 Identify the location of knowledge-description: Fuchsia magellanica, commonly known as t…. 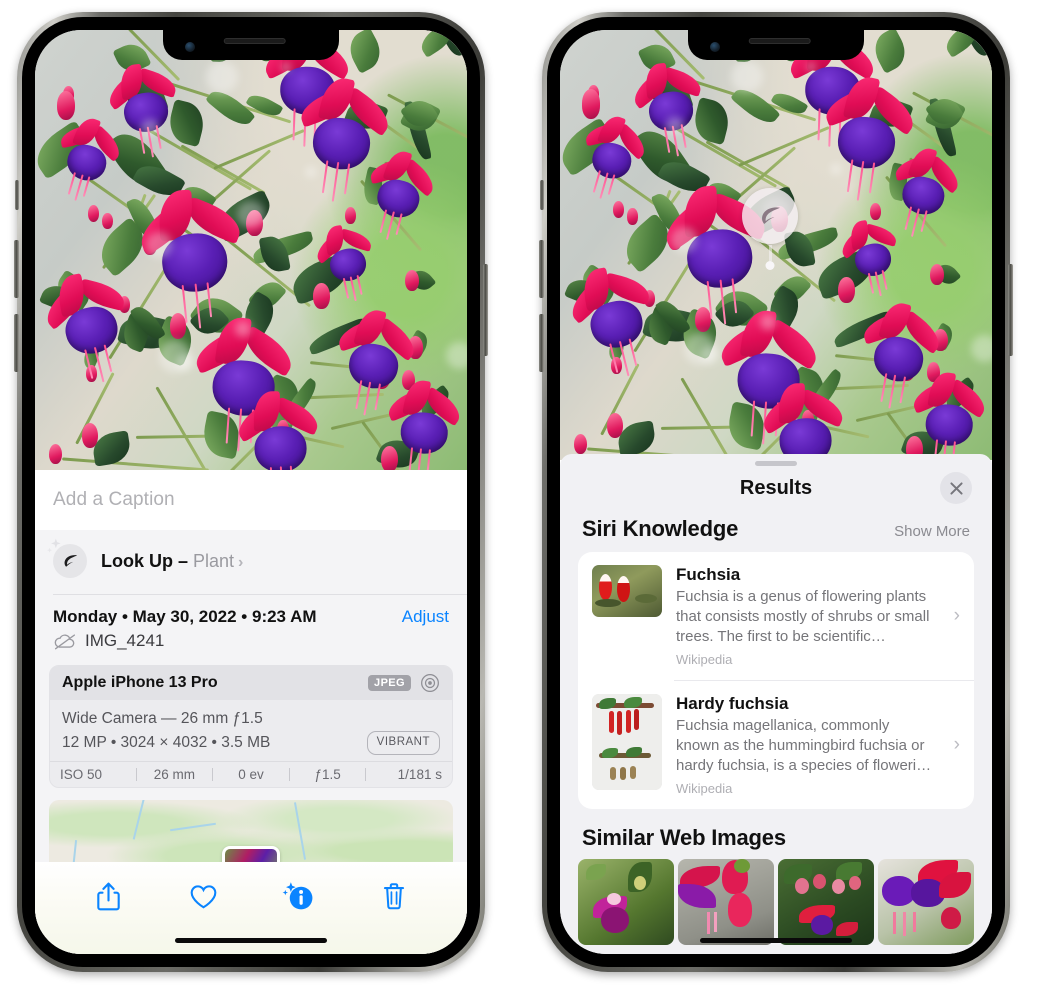
(804, 745).